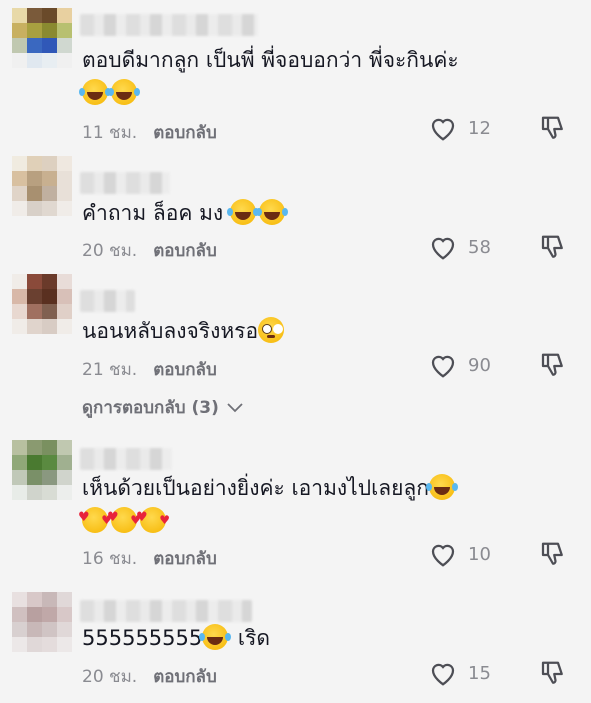  What do you see at coordinates (110, 370) in the screenshot?
I see `comment-time: 21 ชม.` at bounding box center [110, 370].